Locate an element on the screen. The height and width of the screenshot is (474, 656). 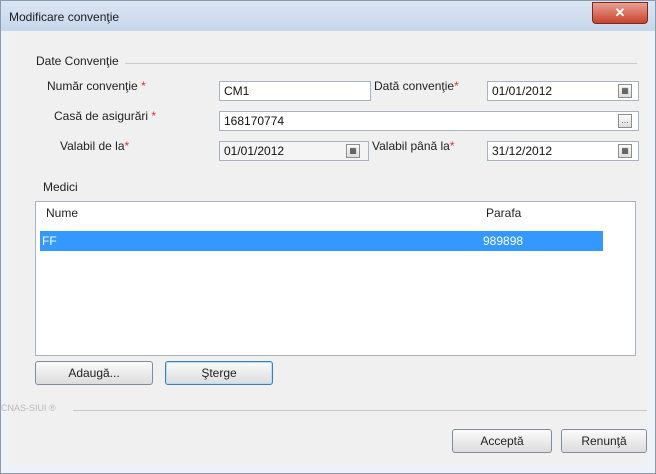
valabil-de-la-label: Valabil de la* is located at coordinates (95, 146).